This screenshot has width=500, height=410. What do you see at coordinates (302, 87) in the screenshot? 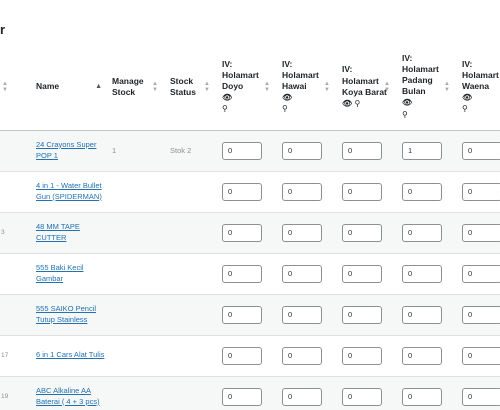
I see `column-header-location-hawai: IV: Holamart Hawai 👁 ⚲ ▲ ▼` at bounding box center [302, 87].